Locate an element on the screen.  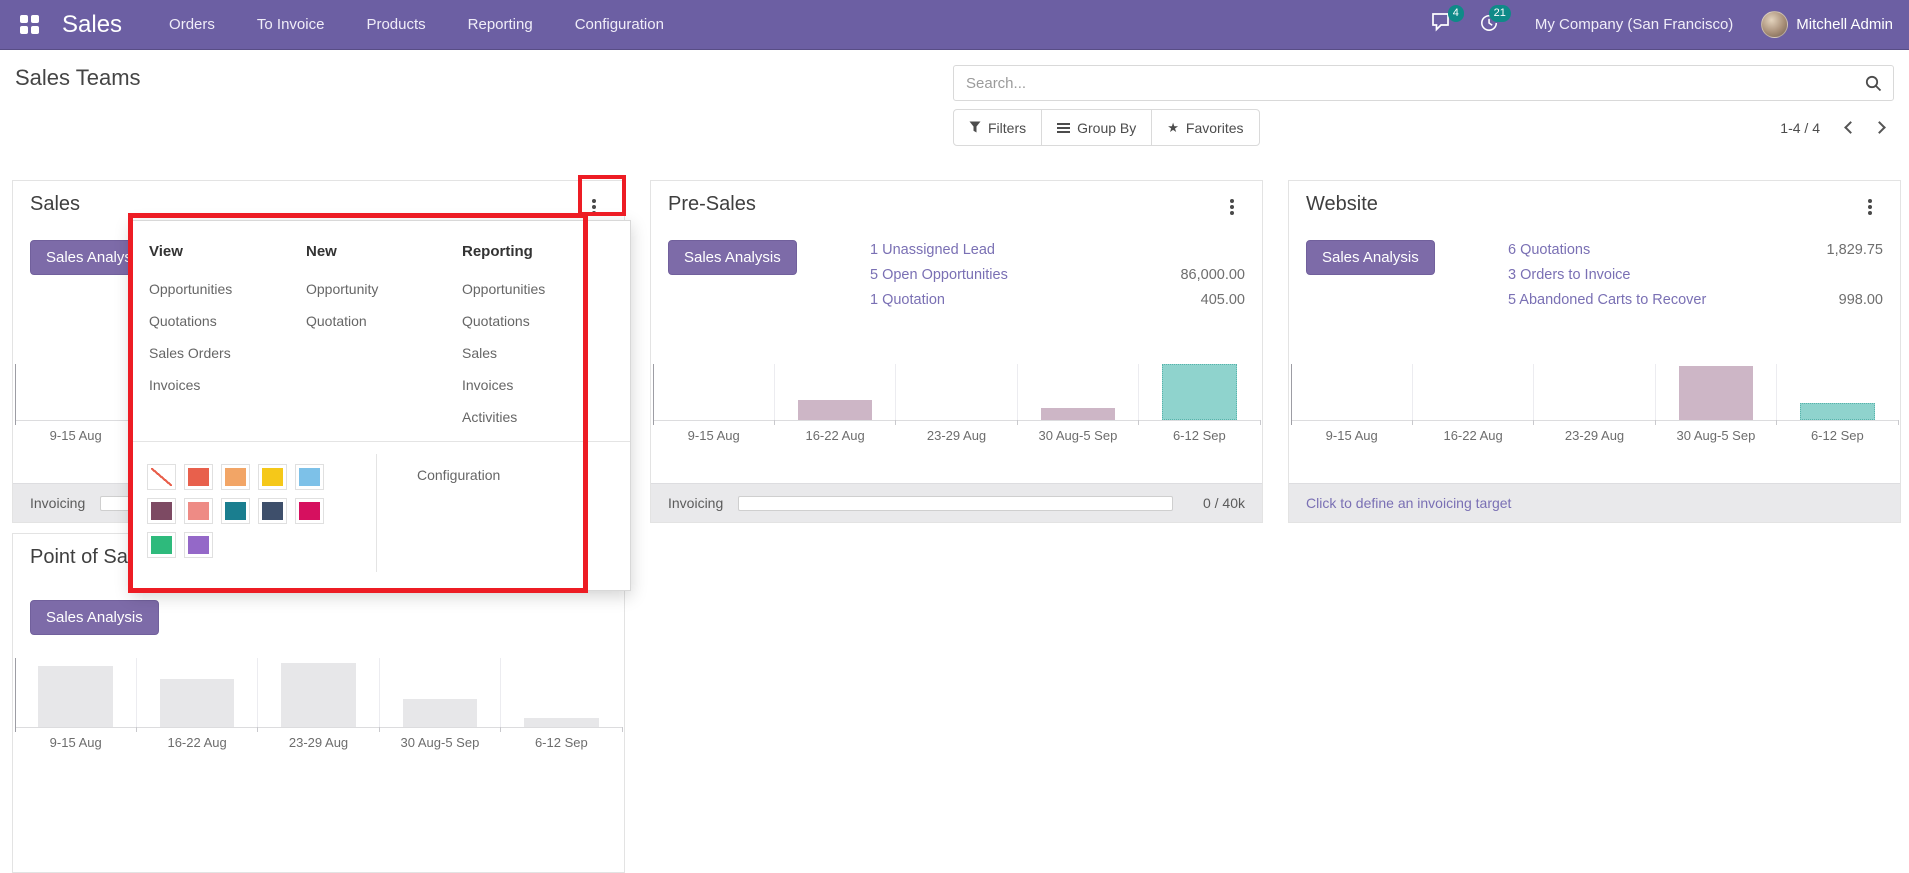
quotations-link: 1 Quotation is located at coordinates (907, 300).